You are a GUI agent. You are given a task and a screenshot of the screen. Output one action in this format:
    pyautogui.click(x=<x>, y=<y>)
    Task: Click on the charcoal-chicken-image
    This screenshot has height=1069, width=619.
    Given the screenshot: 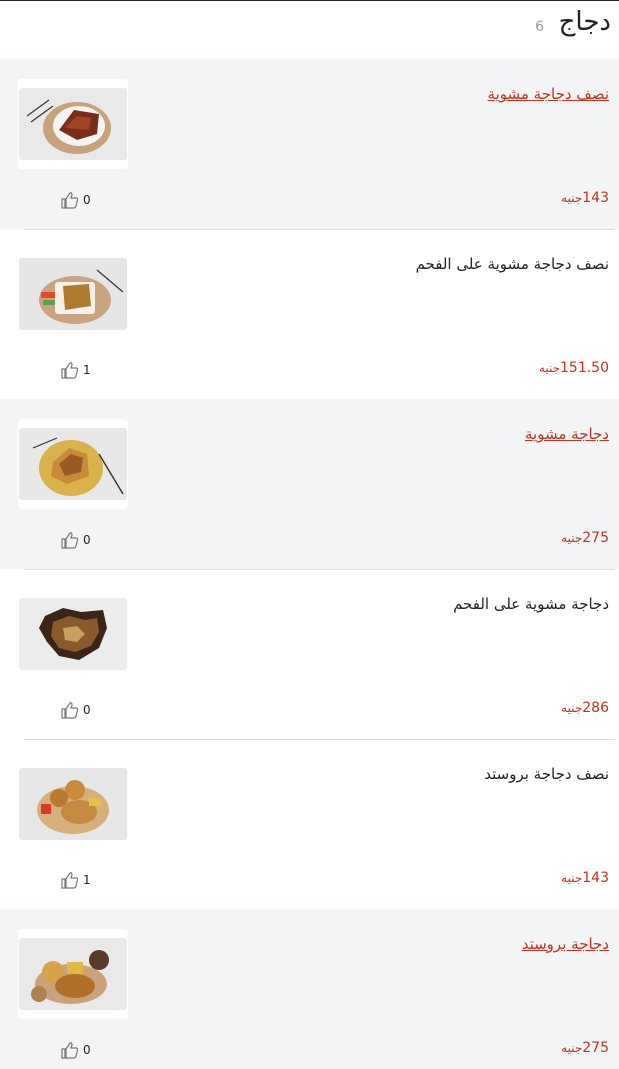 What is the action you would take?
    pyautogui.click(x=73, y=634)
    